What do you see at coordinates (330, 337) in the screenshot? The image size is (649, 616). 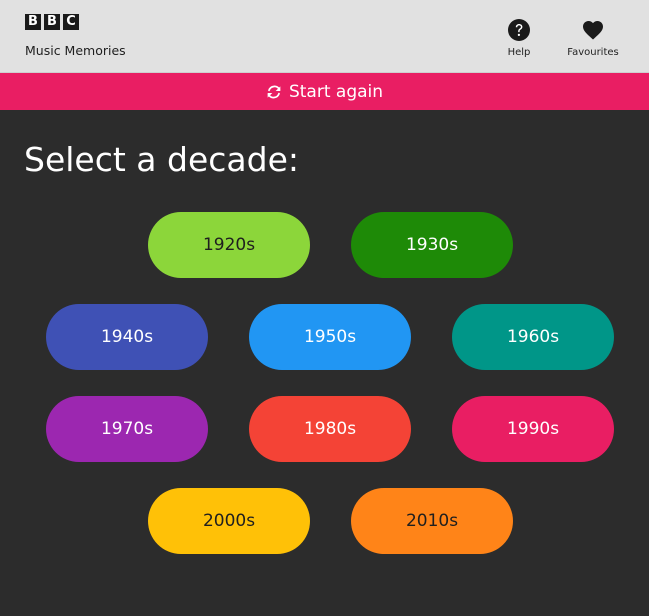 I see `decade-button-1950s: 1950s` at bounding box center [330, 337].